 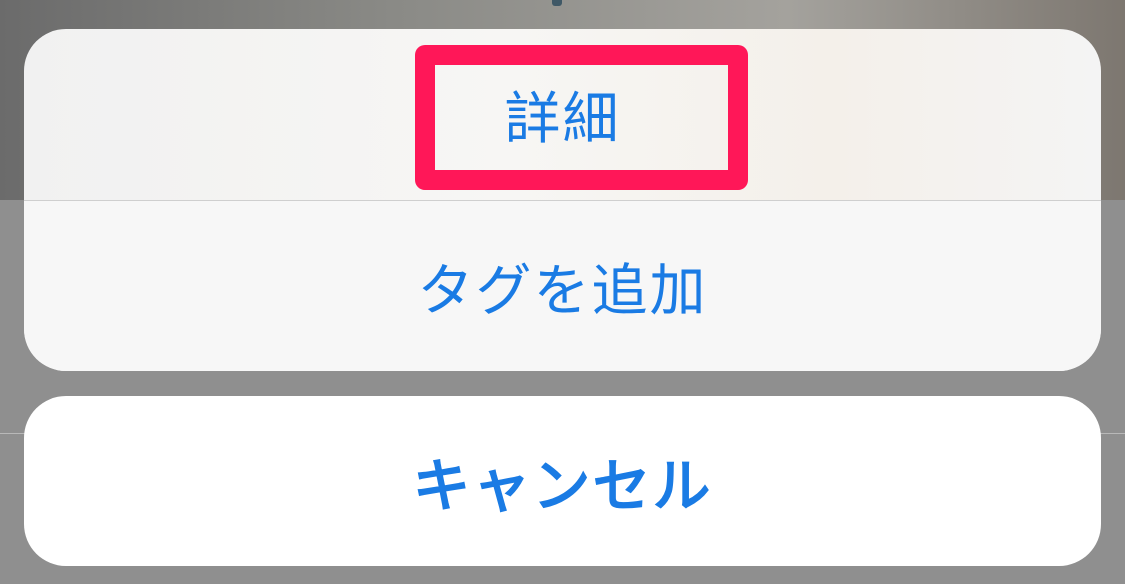 I want to click on cancel-button-label: キャンセル, so click(x=562, y=486).